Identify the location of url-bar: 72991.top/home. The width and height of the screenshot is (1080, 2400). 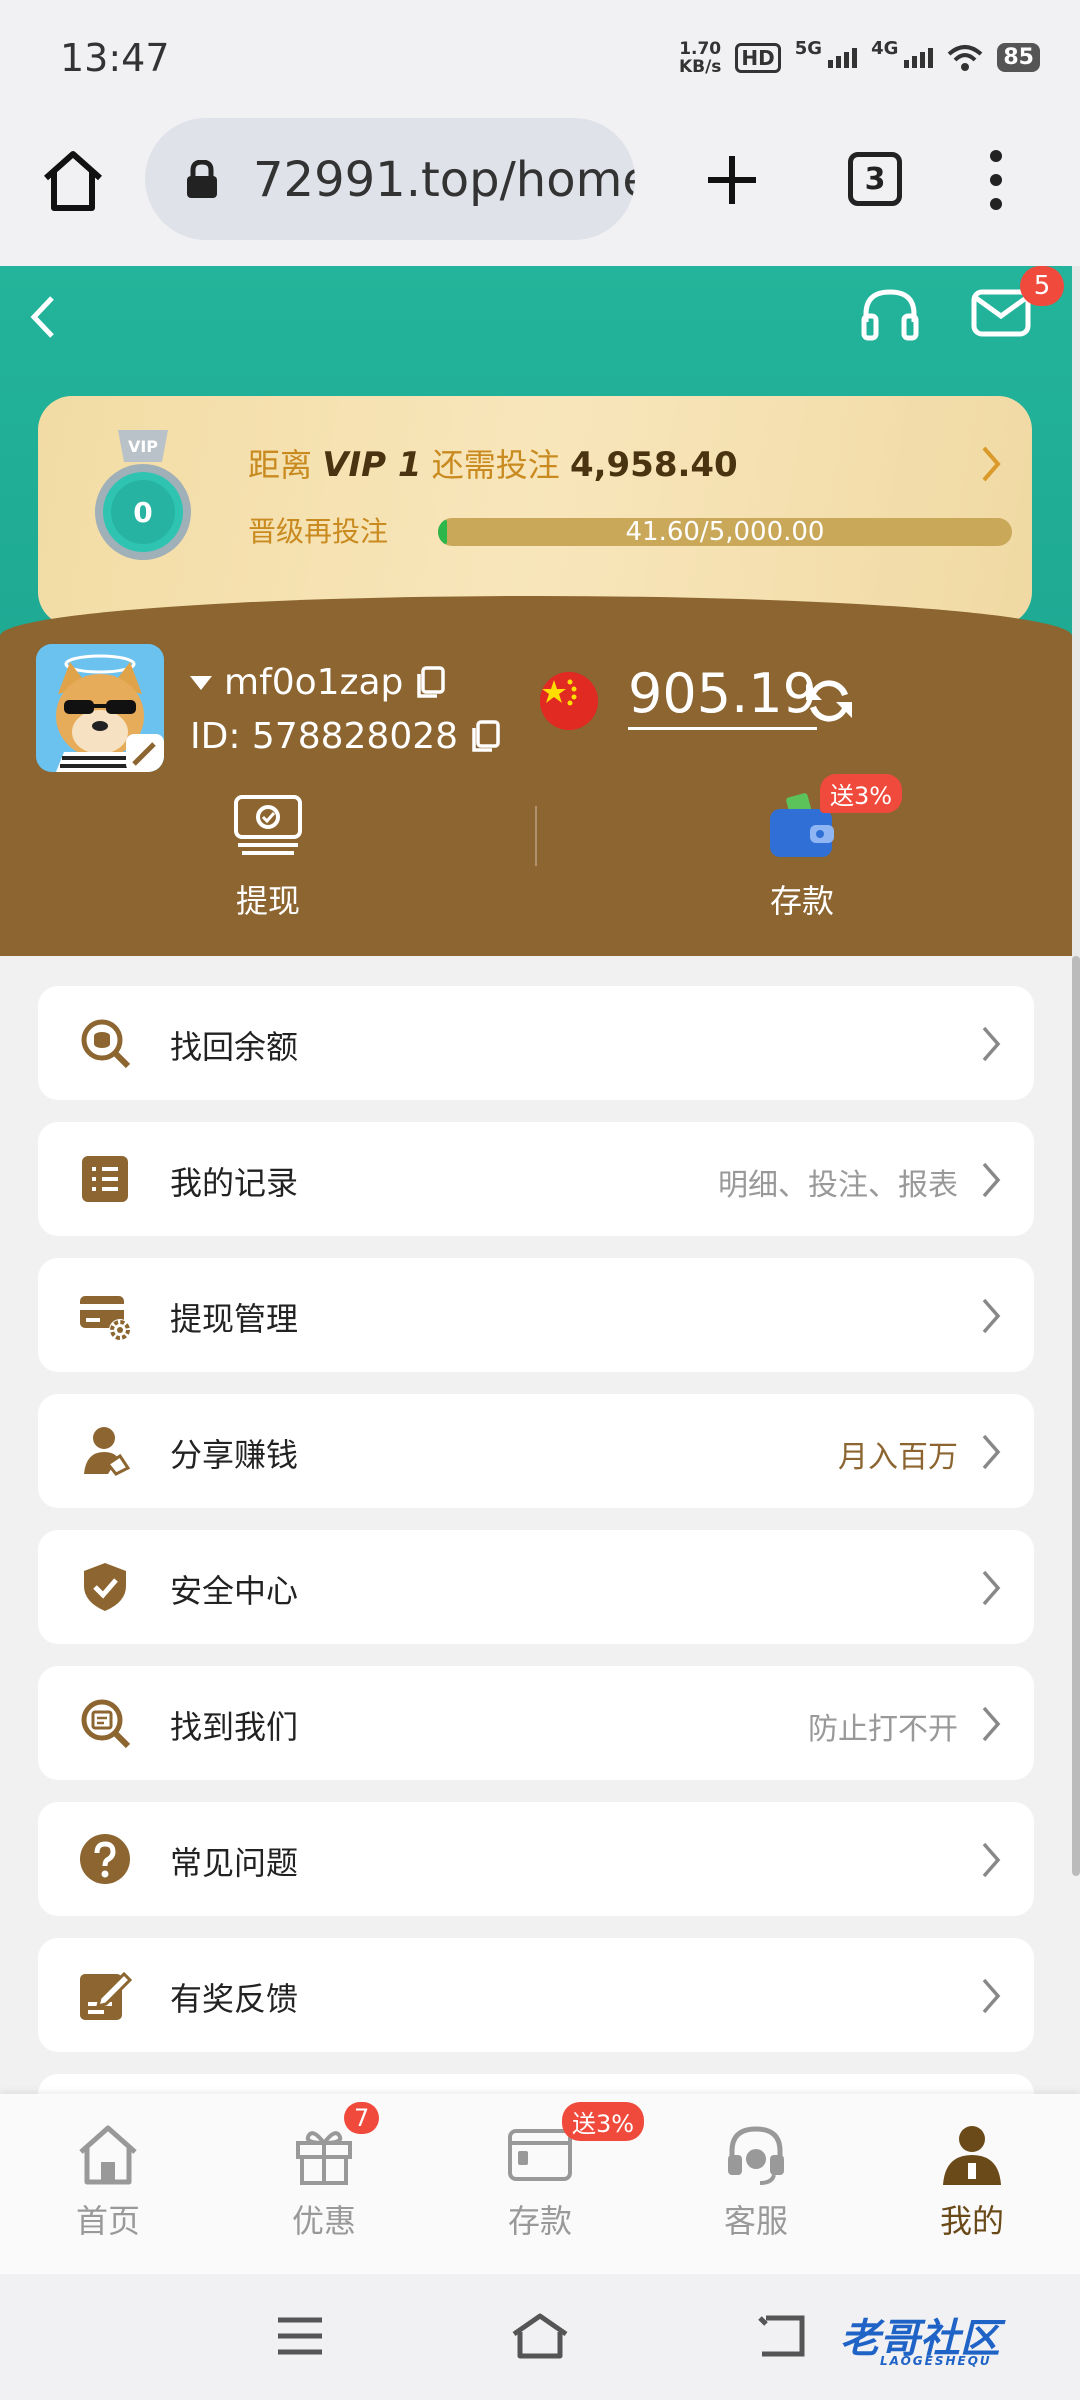
(390, 179).